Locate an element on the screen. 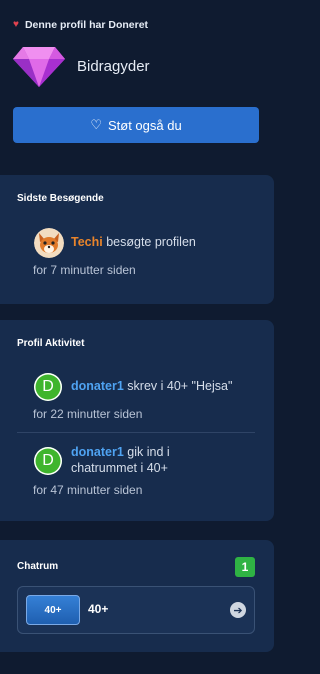  donor-badge: Bidragyder is located at coordinates (81, 66).